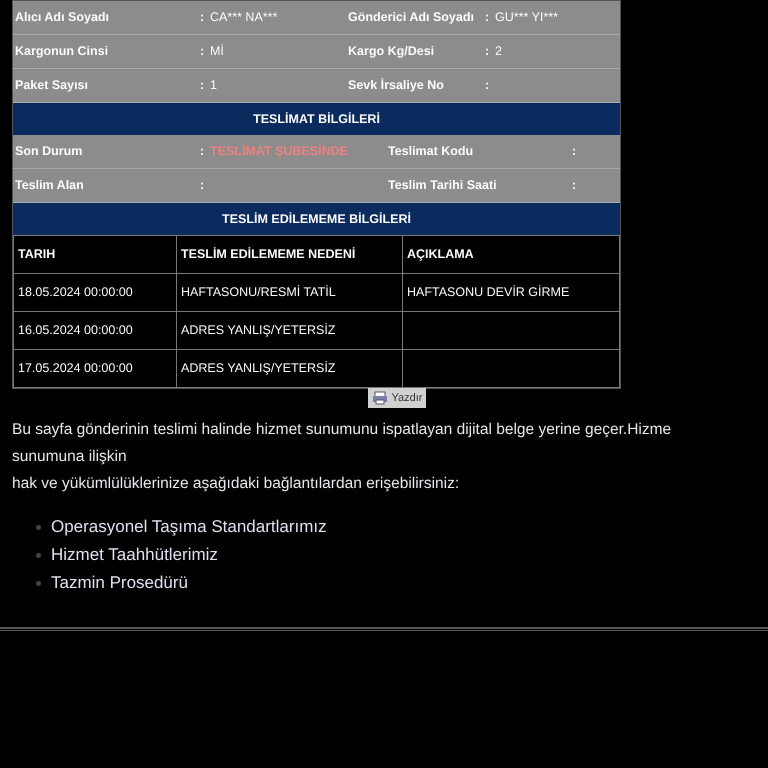 Image resolution: width=768 pixels, height=768 pixels. What do you see at coordinates (119, 583) in the screenshot?
I see `policy-link: Tazmin Prosedürü` at bounding box center [119, 583].